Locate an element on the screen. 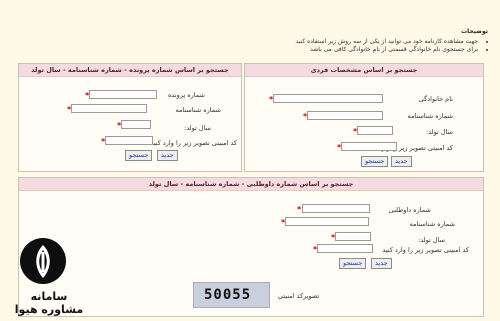 Image resolution: width=500 pixels, height=321 pixels. watermark-logo: سامانه مشاوره هیوا is located at coordinates (48, 278).